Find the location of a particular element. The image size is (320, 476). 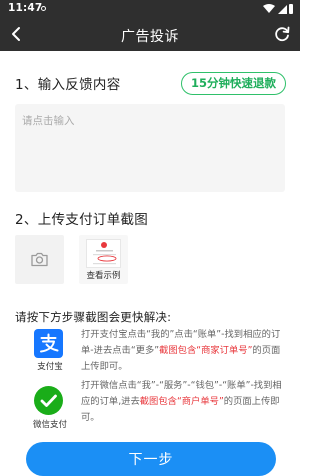

wechat-pay-logo-icon is located at coordinates (48, 400).